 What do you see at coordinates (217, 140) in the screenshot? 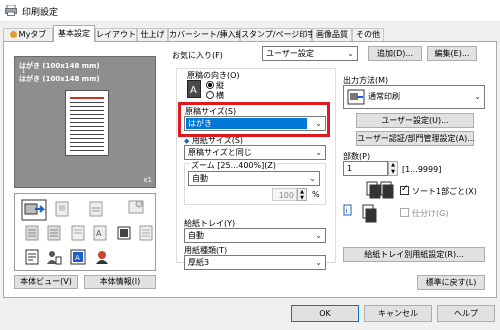
I see `paper-size-label-text: 用紙サイズ(S)` at bounding box center [217, 140].